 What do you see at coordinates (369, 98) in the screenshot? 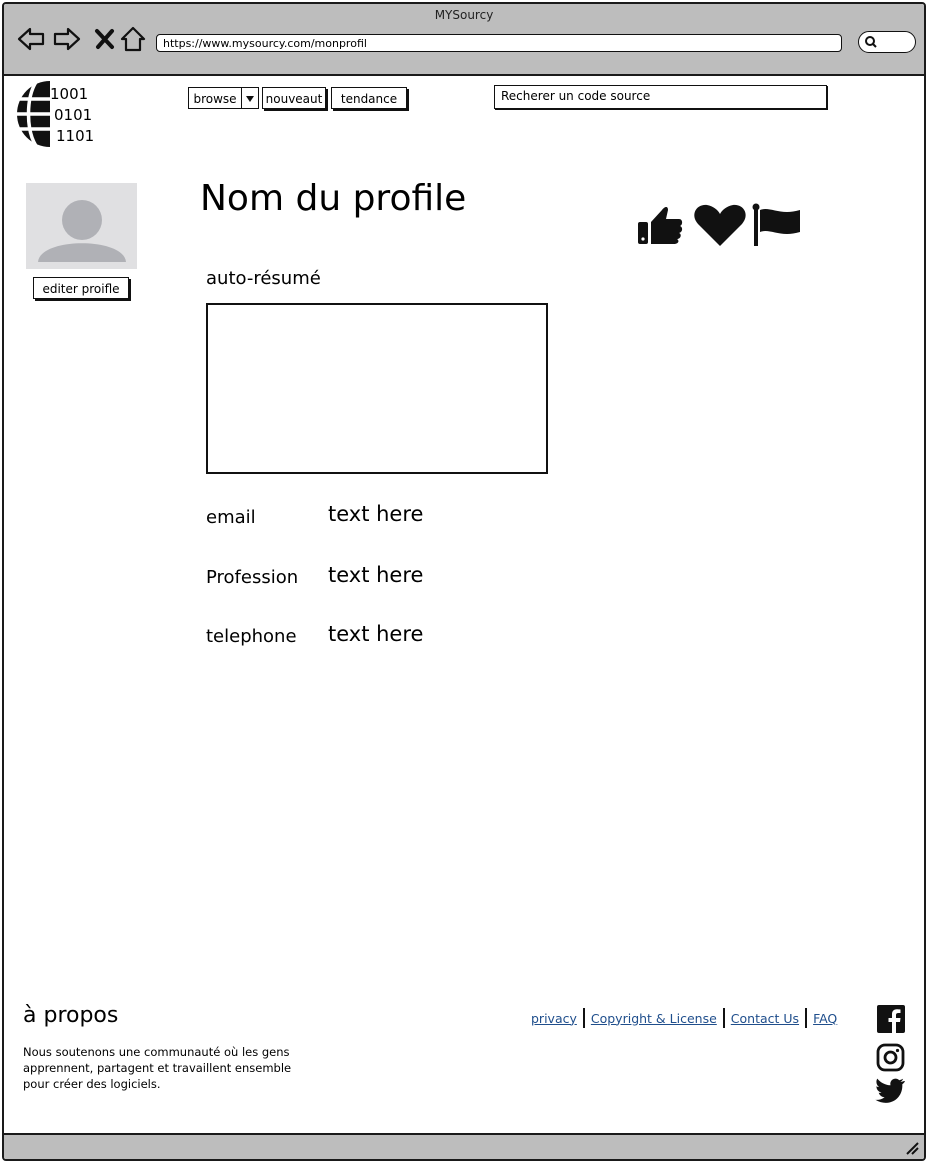
I see `tendance-button: tendance` at bounding box center [369, 98].